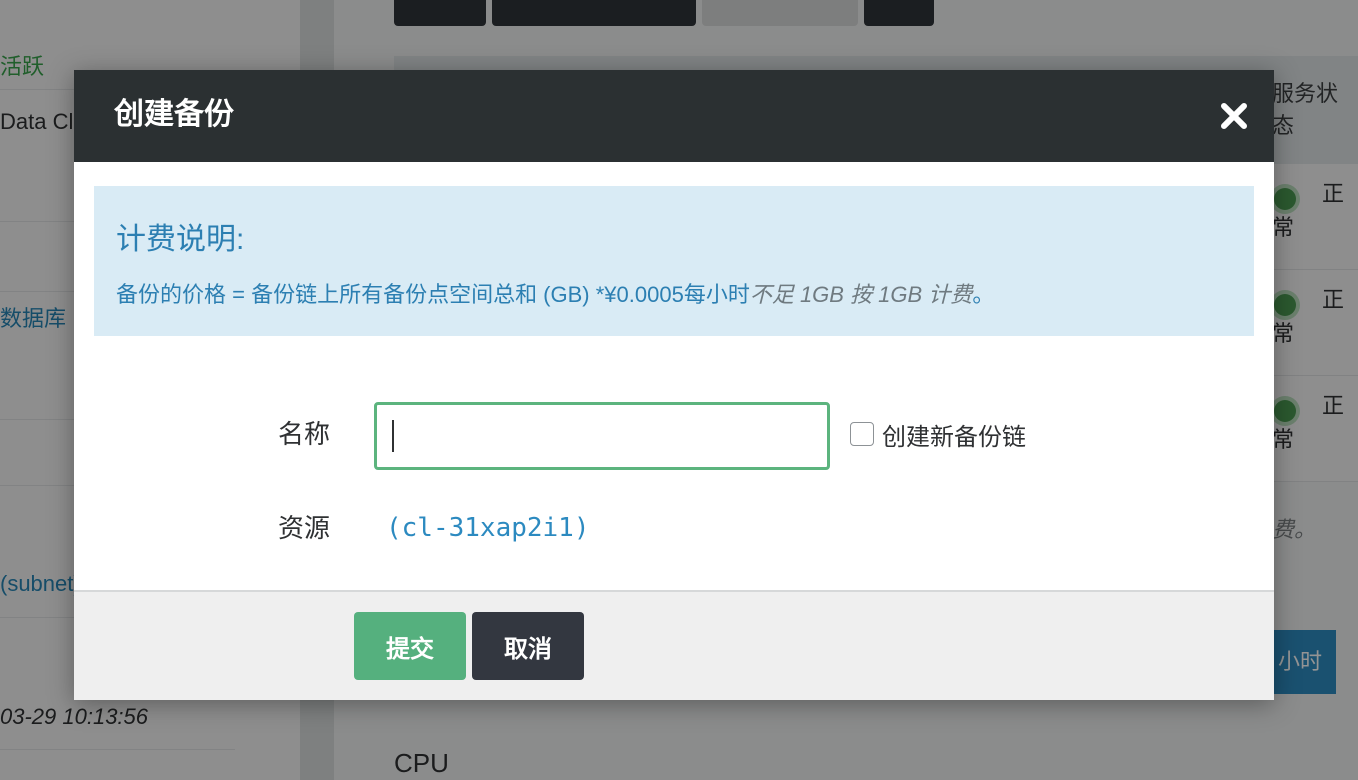  I want to click on modal-title: 创建备份, so click(174, 114).